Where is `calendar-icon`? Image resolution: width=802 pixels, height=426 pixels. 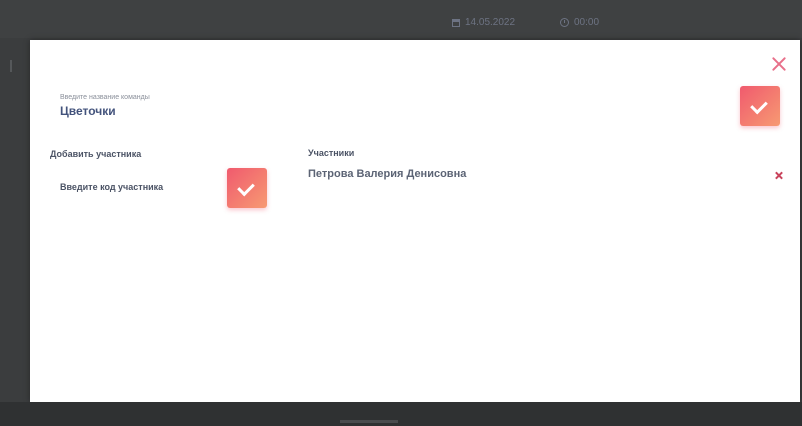 calendar-icon is located at coordinates (456, 22).